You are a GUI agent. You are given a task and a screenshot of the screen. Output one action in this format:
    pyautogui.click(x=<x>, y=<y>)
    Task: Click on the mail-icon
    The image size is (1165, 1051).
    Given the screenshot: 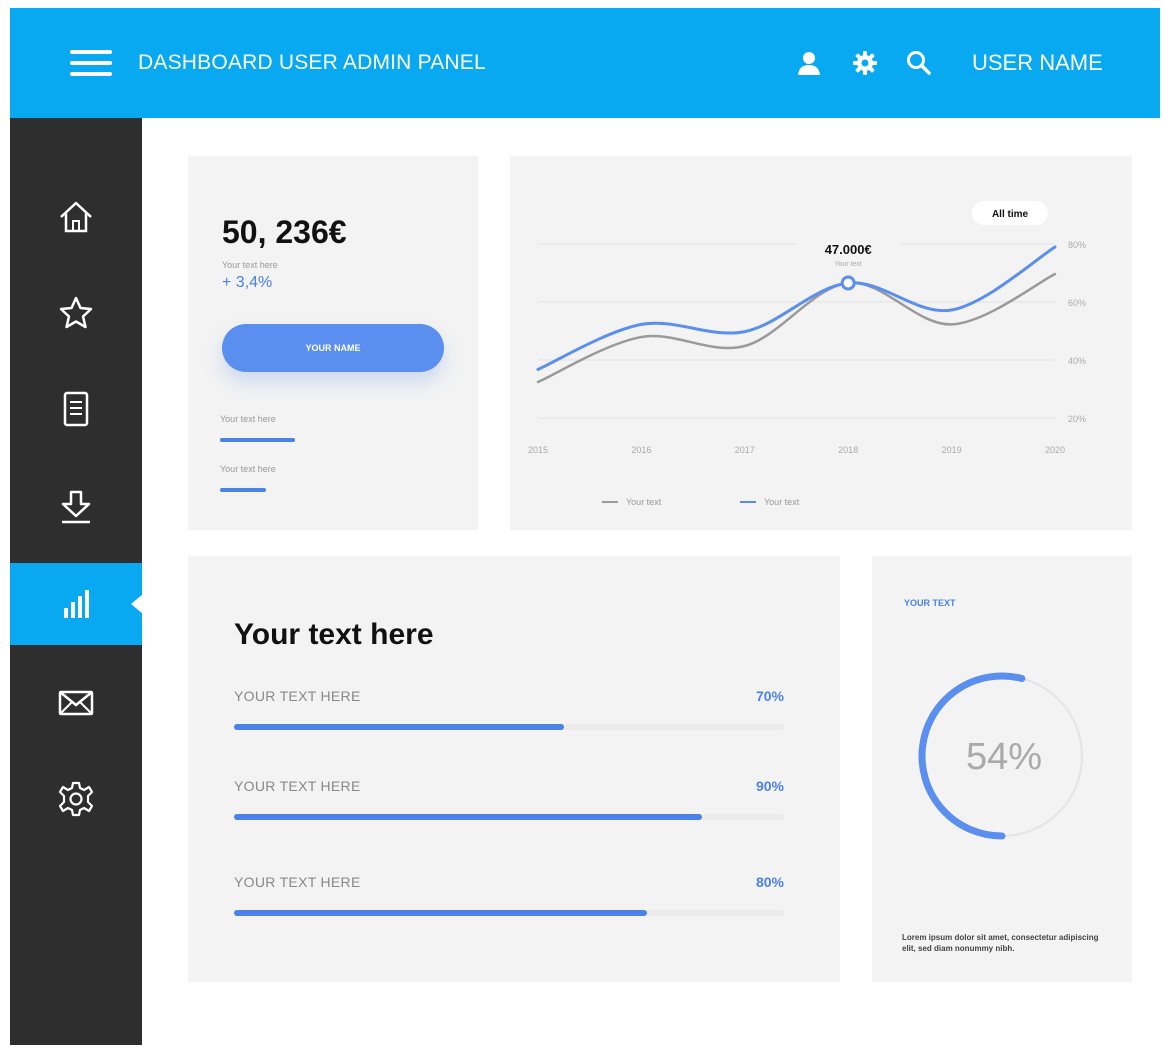 What is the action you would take?
    pyautogui.click(x=76, y=703)
    